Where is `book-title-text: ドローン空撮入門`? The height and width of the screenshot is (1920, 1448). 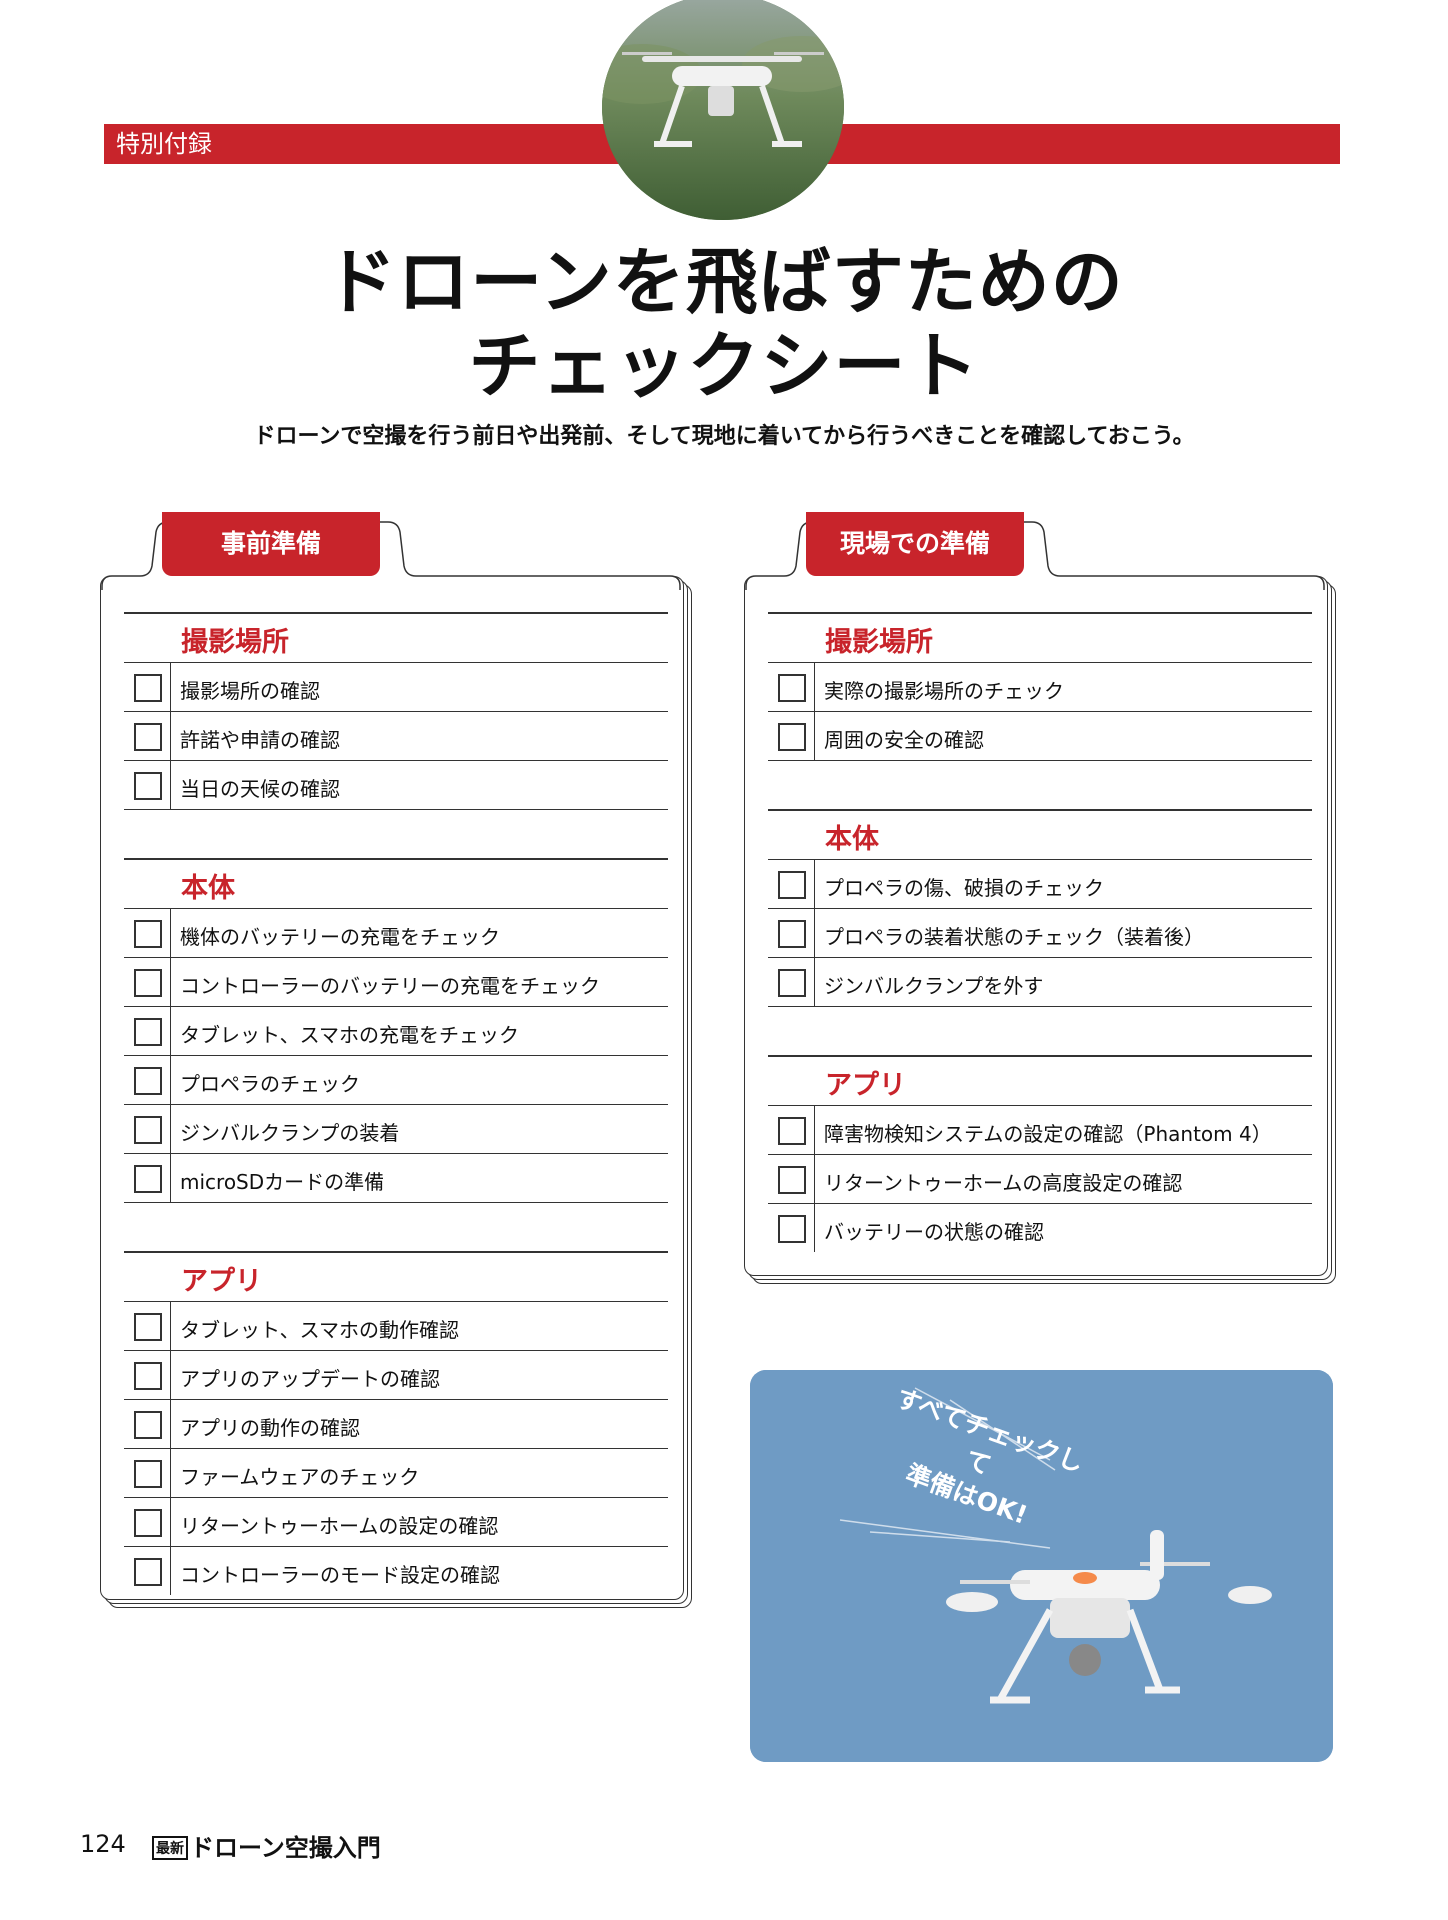 book-title-text: ドローン空撮入門 is located at coordinates (285, 1848).